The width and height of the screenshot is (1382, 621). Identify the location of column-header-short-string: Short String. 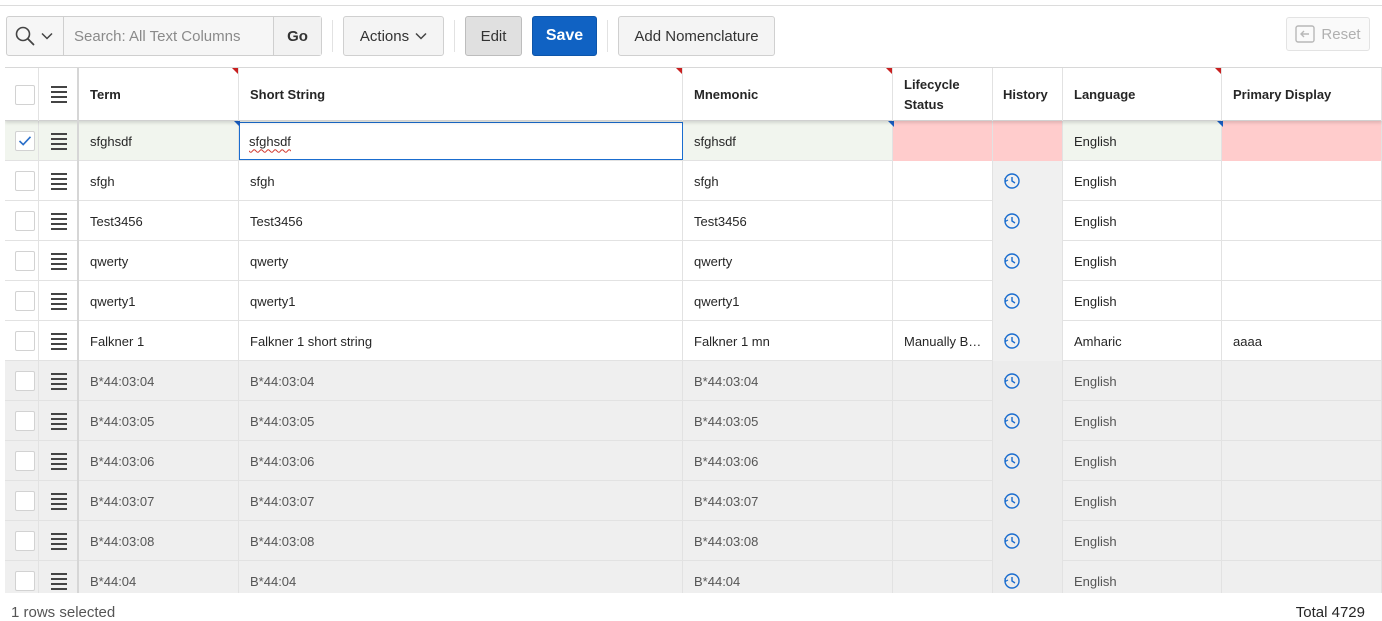
(461, 94).